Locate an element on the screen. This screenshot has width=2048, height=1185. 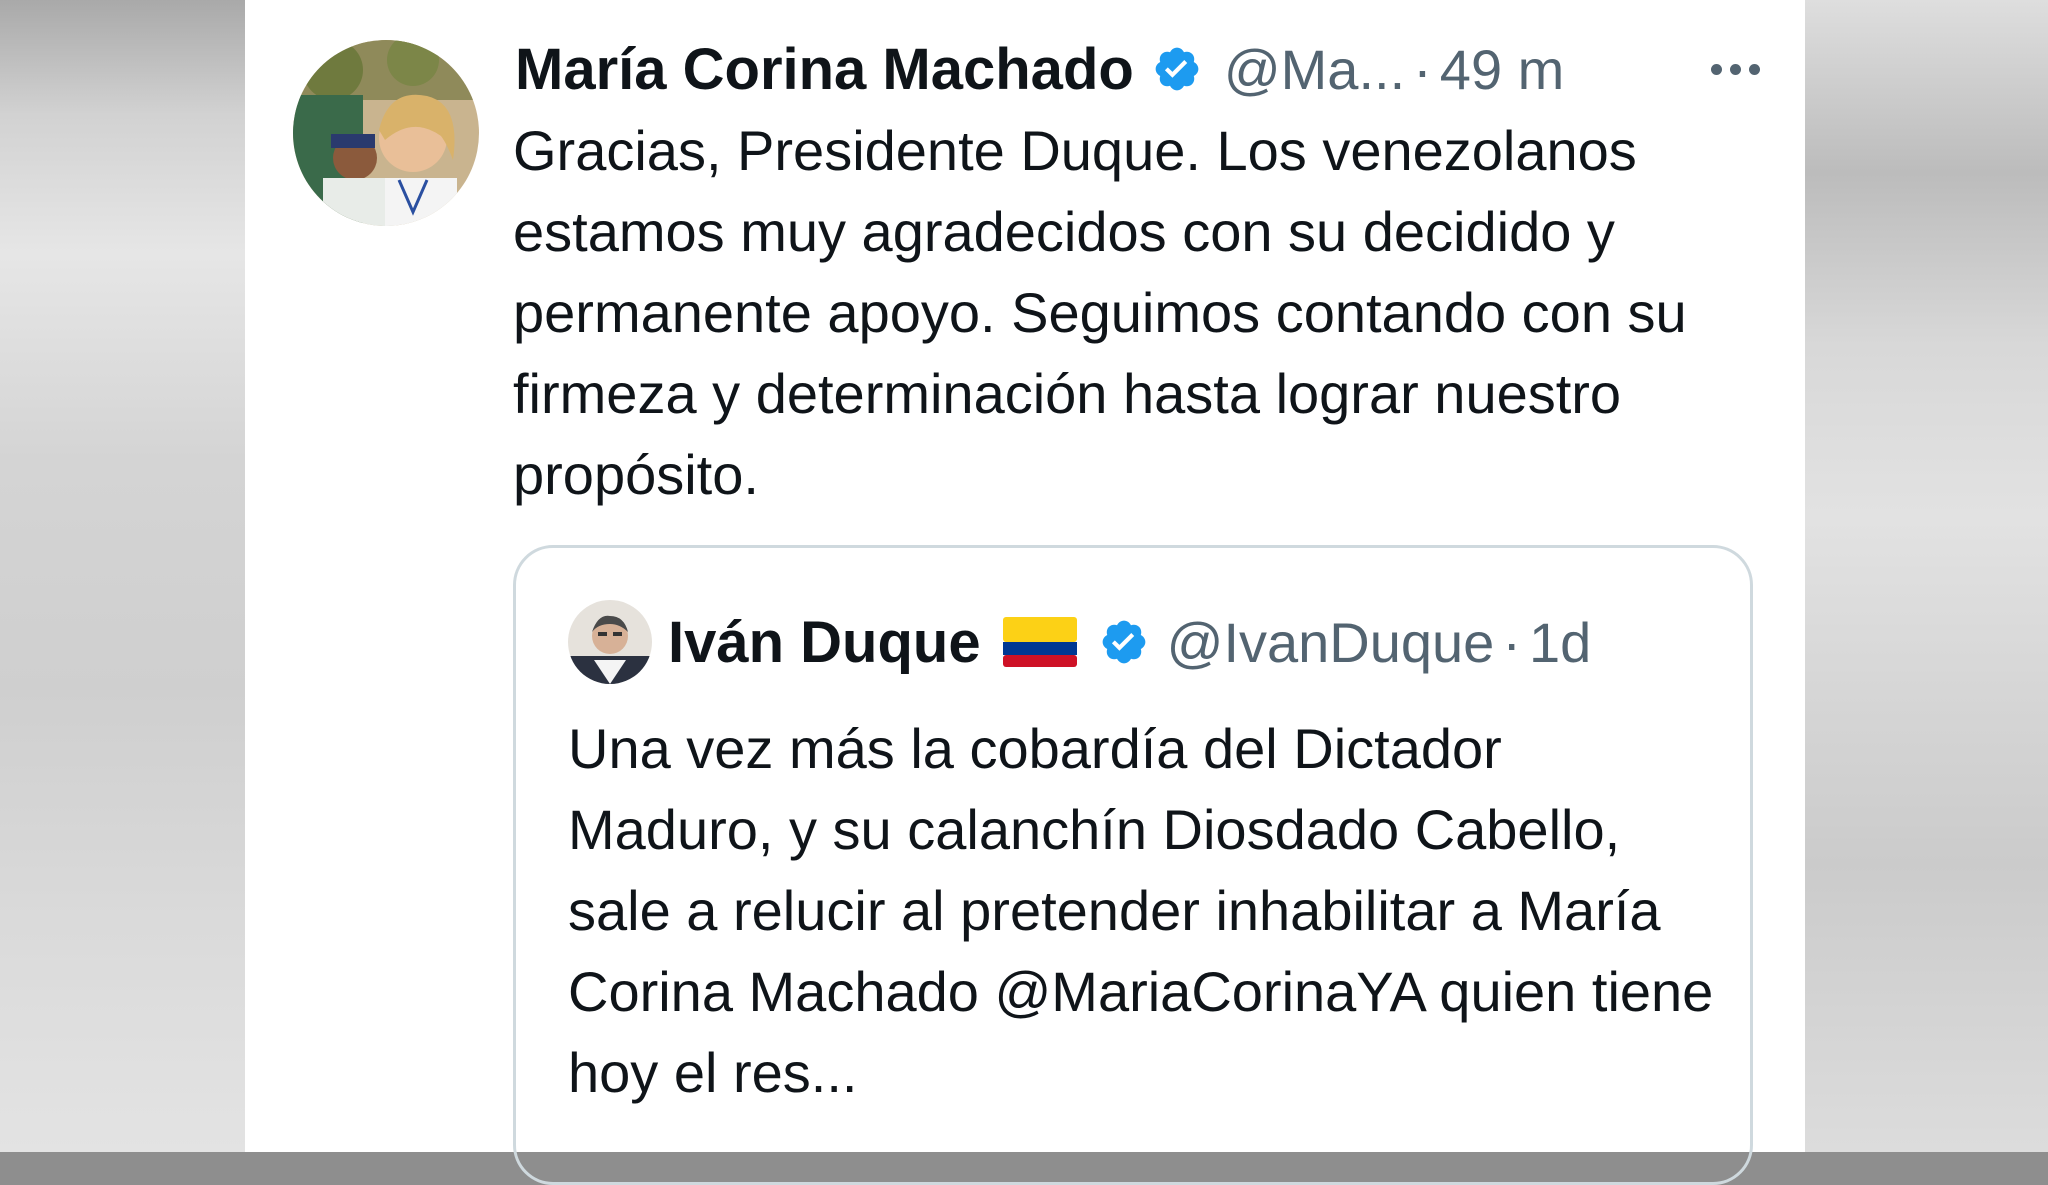
quoted-avatar-photo is located at coordinates (610, 642).